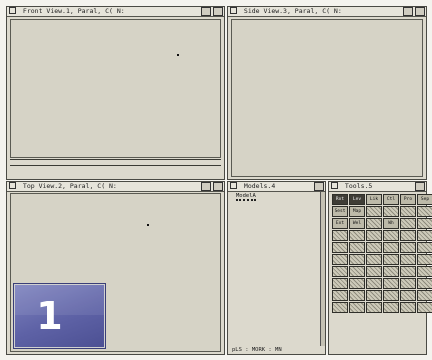  Describe the element at coordinates (377, 187) in the screenshot. I see `tools-titlebar: Tools.5` at that location.